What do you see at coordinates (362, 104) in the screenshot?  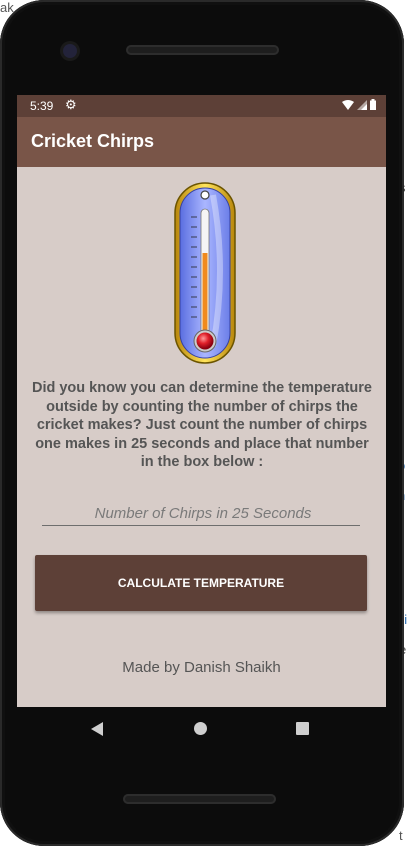 I see `signal-icon` at bounding box center [362, 104].